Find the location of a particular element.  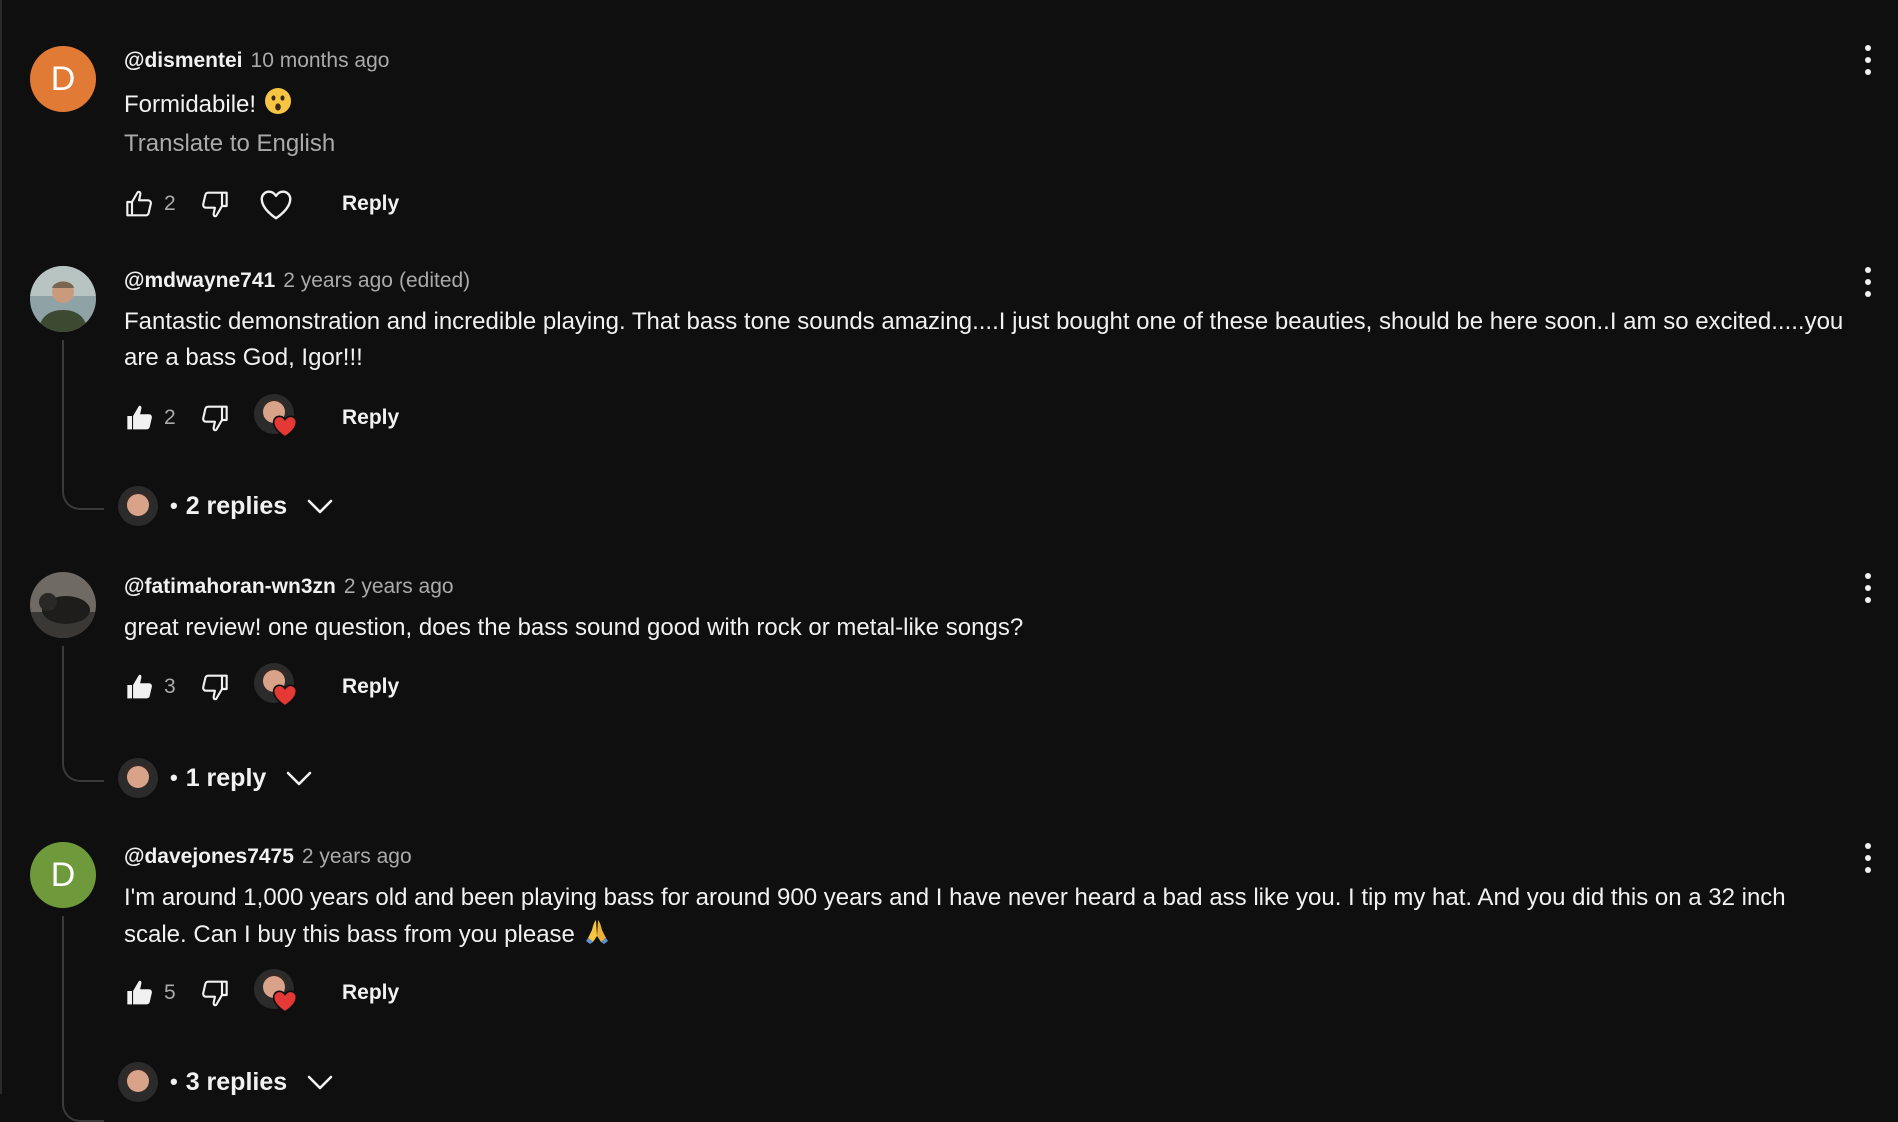

comment-actions: 5 Reply is located at coordinates (261, 993).